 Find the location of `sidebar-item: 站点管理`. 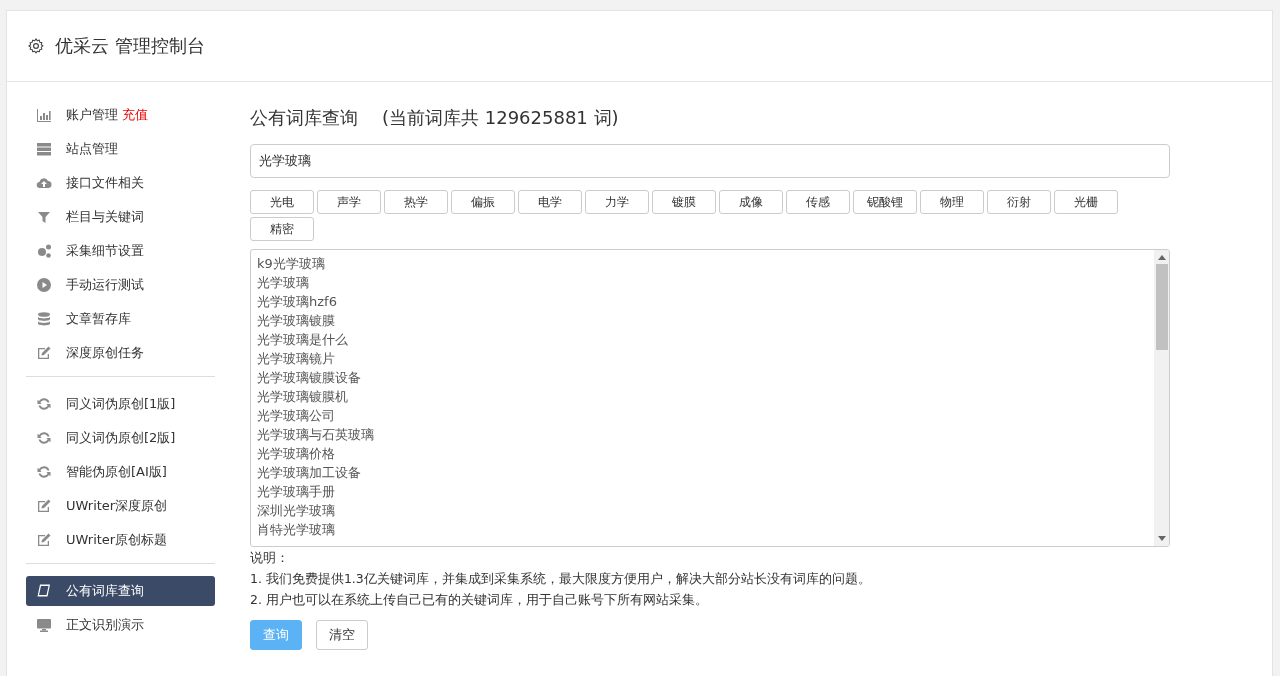

sidebar-item: 站点管理 is located at coordinates (120, 149).